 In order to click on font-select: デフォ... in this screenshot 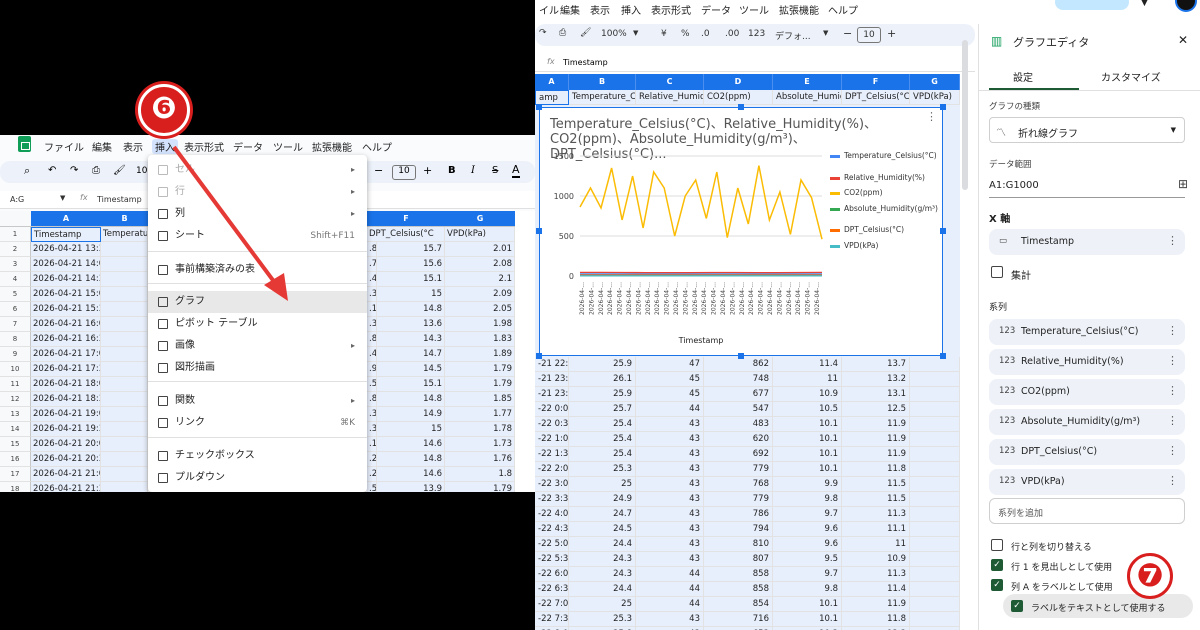, I will do `click(793, 35)`.